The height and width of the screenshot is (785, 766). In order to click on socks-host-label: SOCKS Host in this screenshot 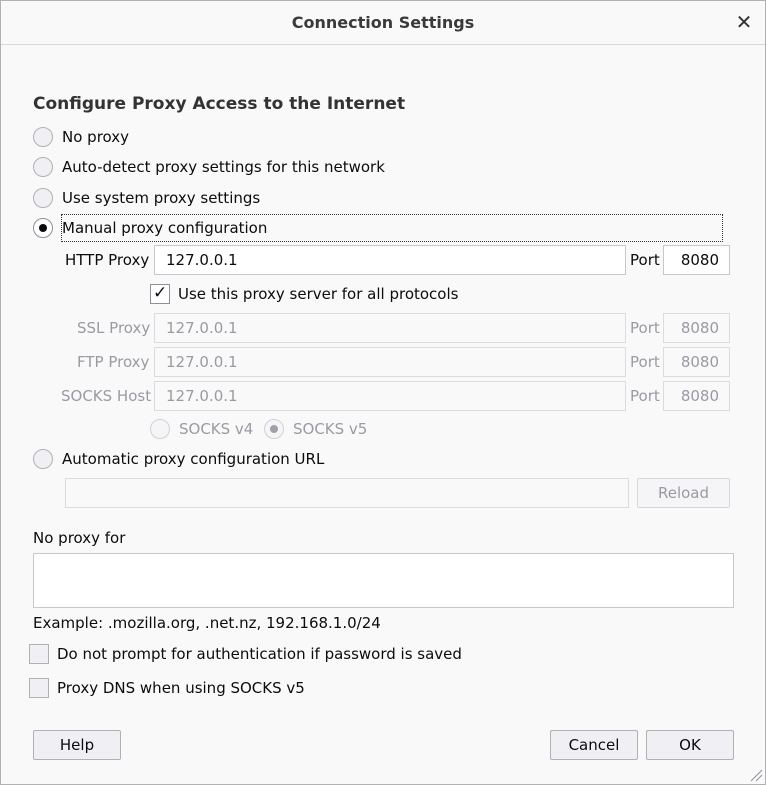, I will do `click(106, 396)`.